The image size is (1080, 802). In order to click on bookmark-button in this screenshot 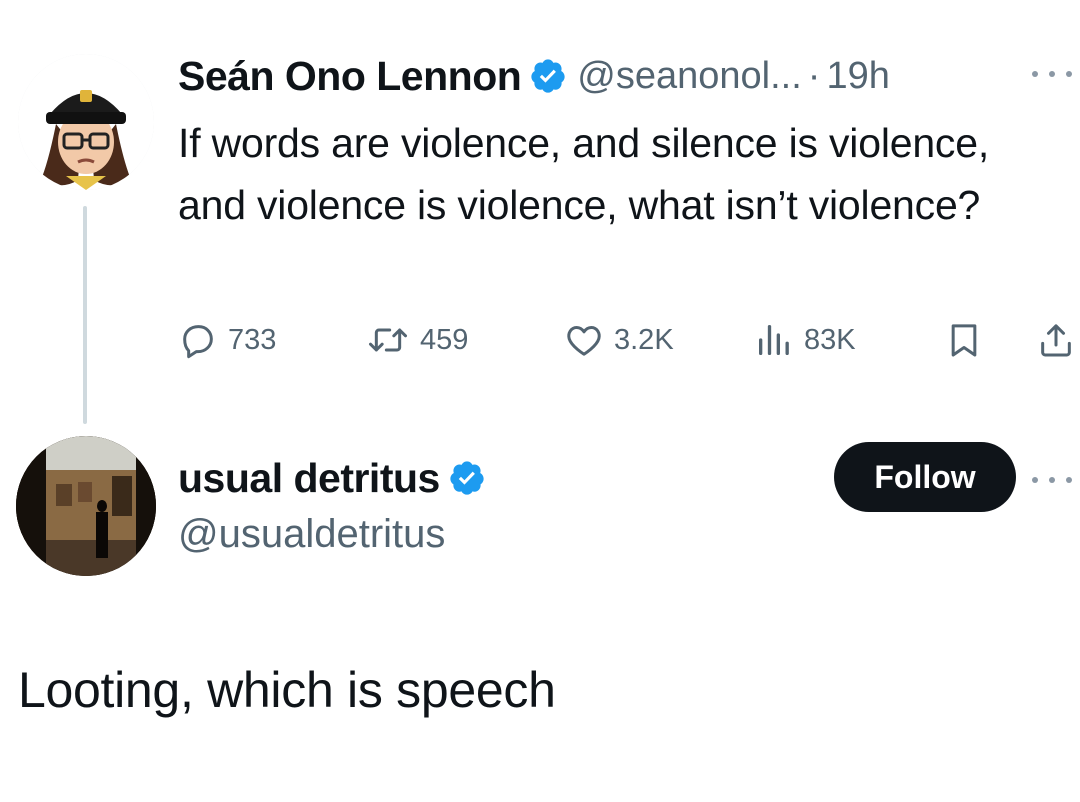, I will do `click(964, 340)`.